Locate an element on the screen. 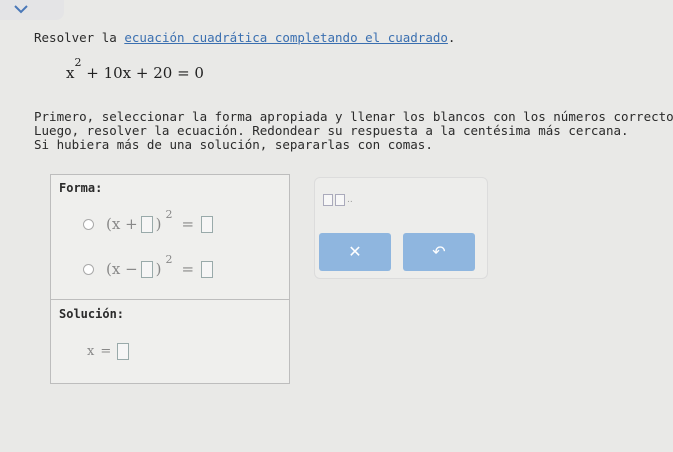 The image size is (673, 452). chevron-down-icon is located at coordinates (21, 10).